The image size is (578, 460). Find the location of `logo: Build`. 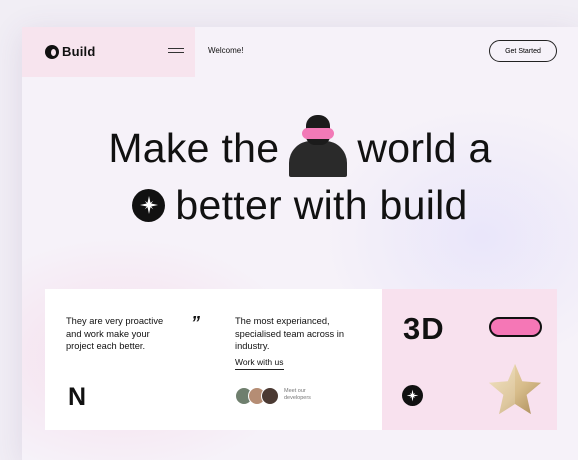

logo: Build is located at coordinates (70, 51).